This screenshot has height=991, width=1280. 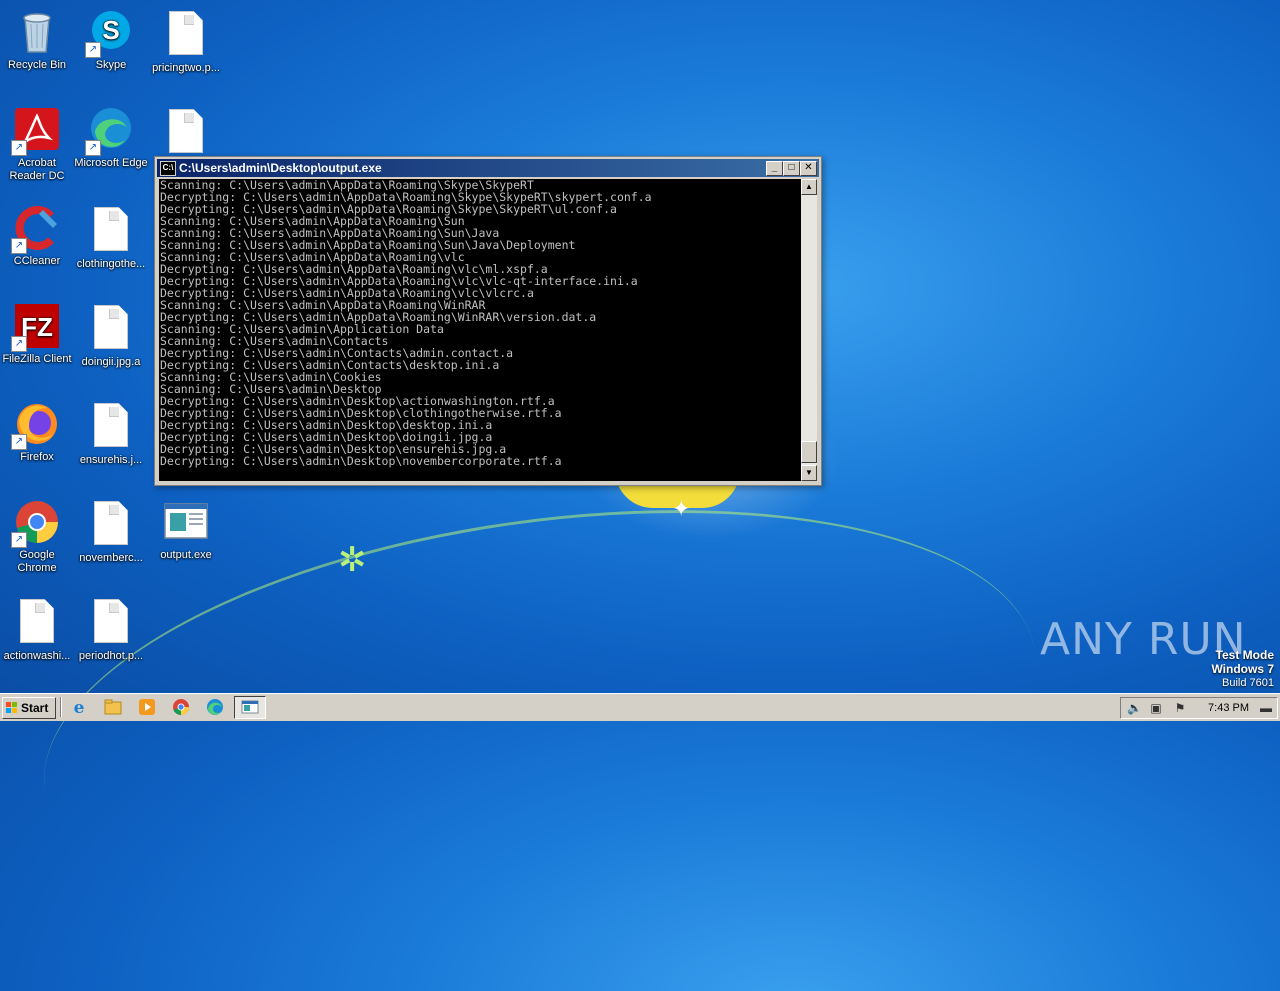 I want to click on explorer-icon, so click(x=113, y=707).